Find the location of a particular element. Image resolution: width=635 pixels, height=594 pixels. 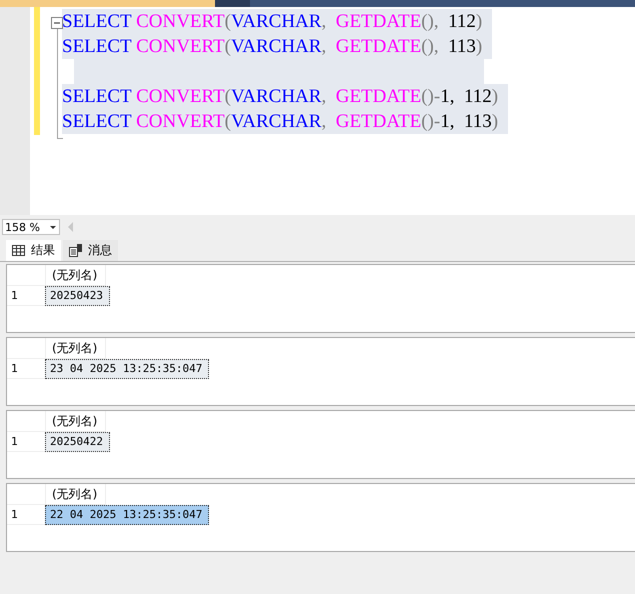

scroll-left-icon is located at coordinates (71, 227).